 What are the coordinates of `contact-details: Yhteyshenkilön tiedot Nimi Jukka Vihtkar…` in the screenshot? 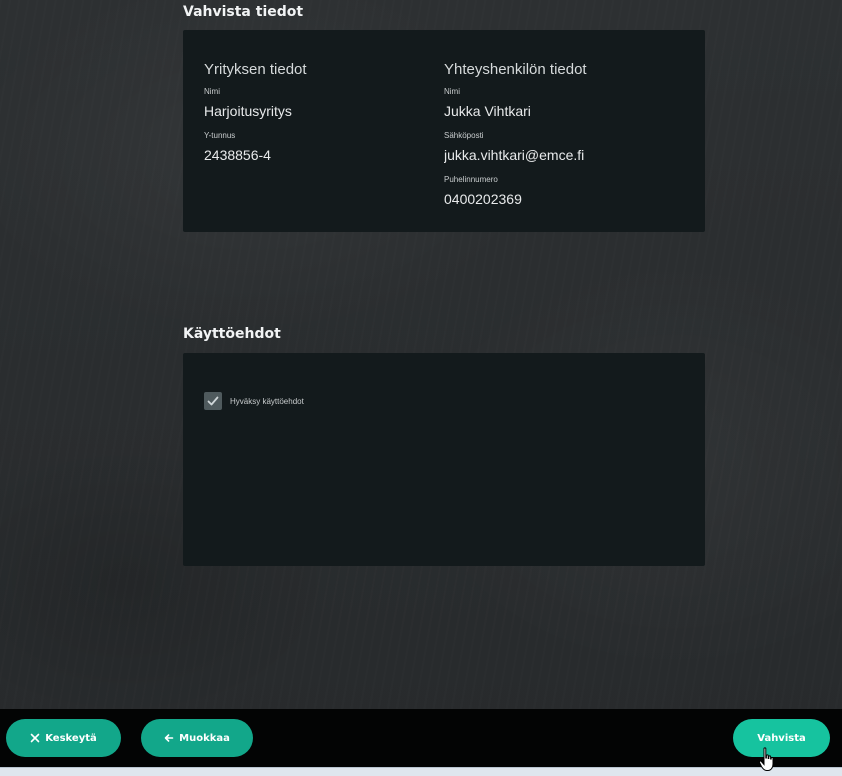 It's located at (559, 135).